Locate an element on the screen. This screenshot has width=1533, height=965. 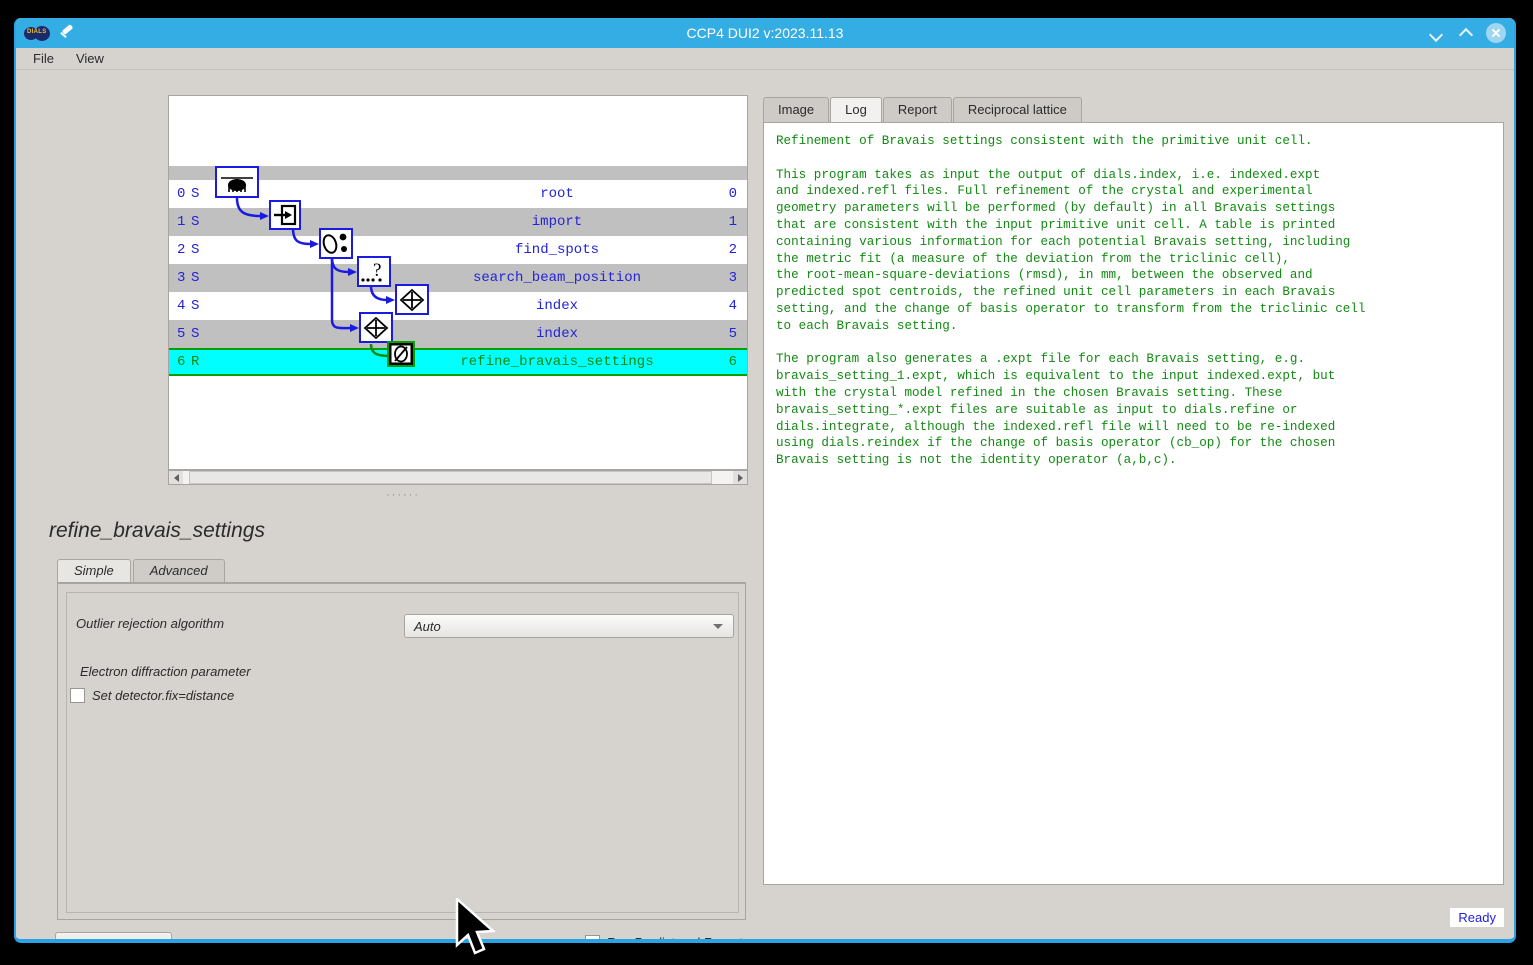
fix-distance-row: Set detector.fix=distance is located at coordinates (152, 695).